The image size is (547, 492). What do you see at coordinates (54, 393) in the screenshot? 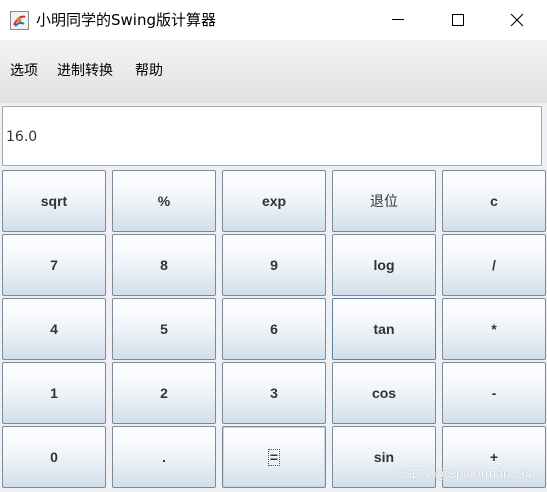
I see `key-1: 1` at bounding box center [54, 393].